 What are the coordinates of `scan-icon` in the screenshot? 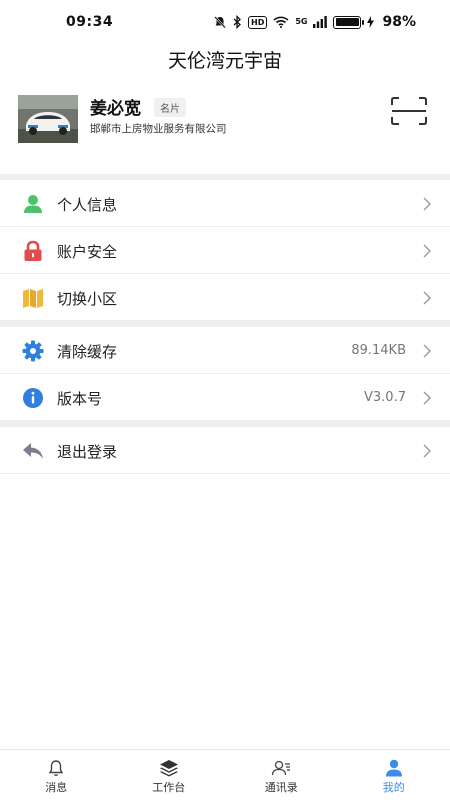 It's located at (409, 111).